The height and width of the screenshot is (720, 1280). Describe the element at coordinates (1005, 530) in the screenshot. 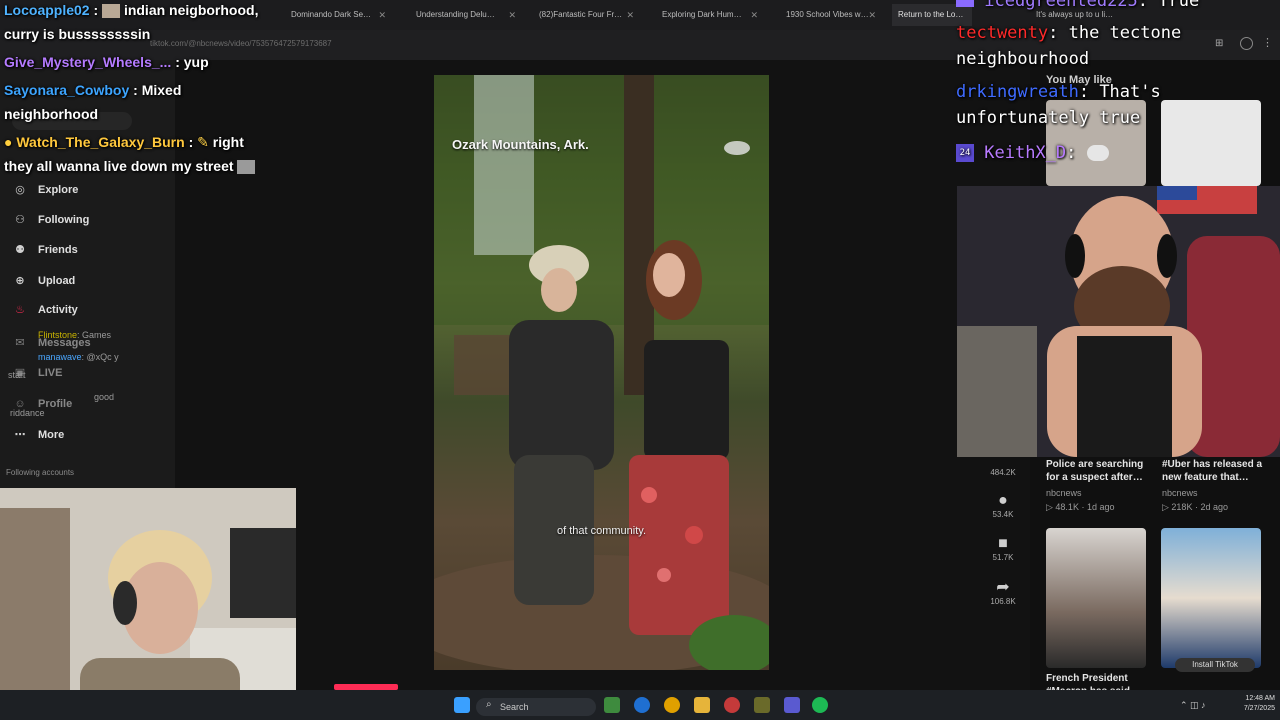

I see `action-bar: 484.2K ● 53.4K ■ 51.7K ➦ 106.8K` at that location.